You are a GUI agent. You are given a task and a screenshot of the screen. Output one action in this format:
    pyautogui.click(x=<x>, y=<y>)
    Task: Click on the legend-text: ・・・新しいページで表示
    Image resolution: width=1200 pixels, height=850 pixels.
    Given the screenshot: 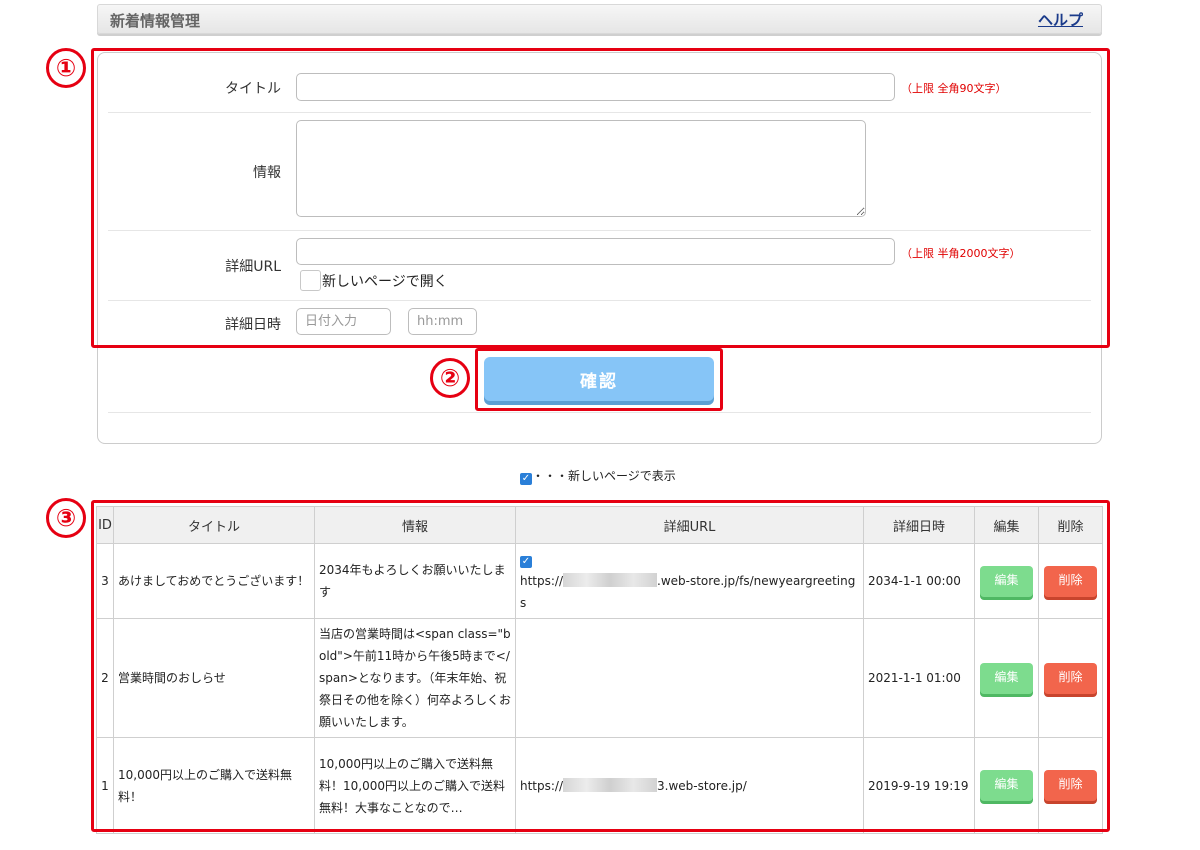 What is the action you would take?
    pyautogui.click(x=604, y=476)
    